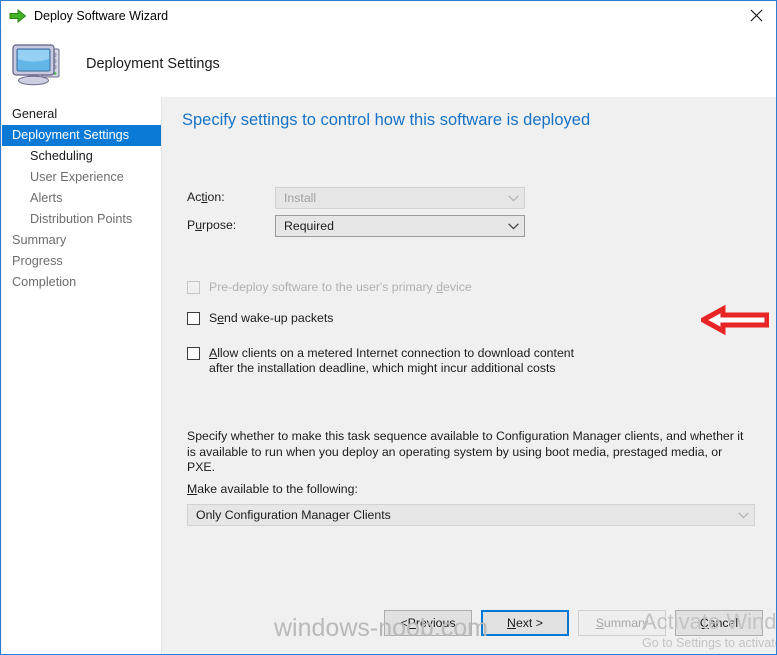 Image resolution: width=777 pixels, height=655 pixels. I want to click on sidebar-item-summary: Summary, so click(81, 240).